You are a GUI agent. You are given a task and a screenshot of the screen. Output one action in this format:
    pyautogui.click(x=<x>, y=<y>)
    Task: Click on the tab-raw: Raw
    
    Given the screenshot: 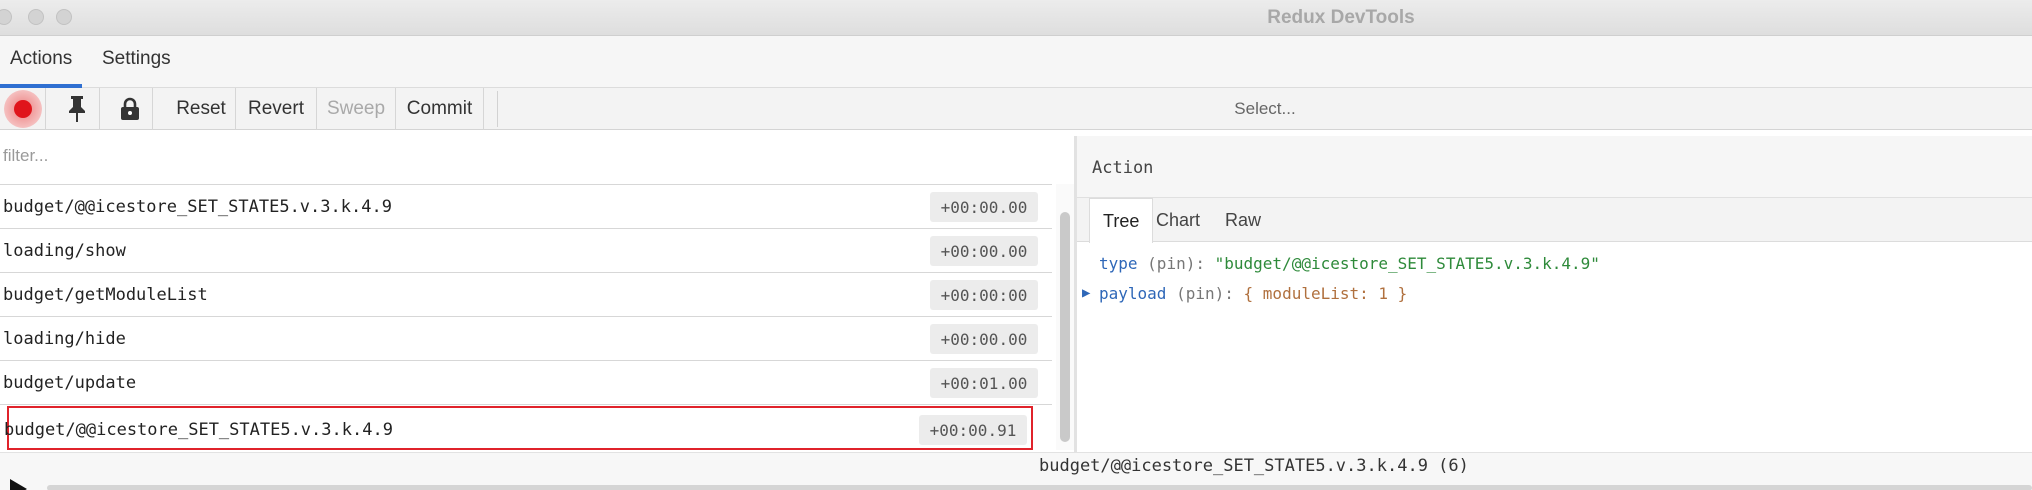 What is the action you would take?
    pyautogui.click(x=1243, y=220)
    